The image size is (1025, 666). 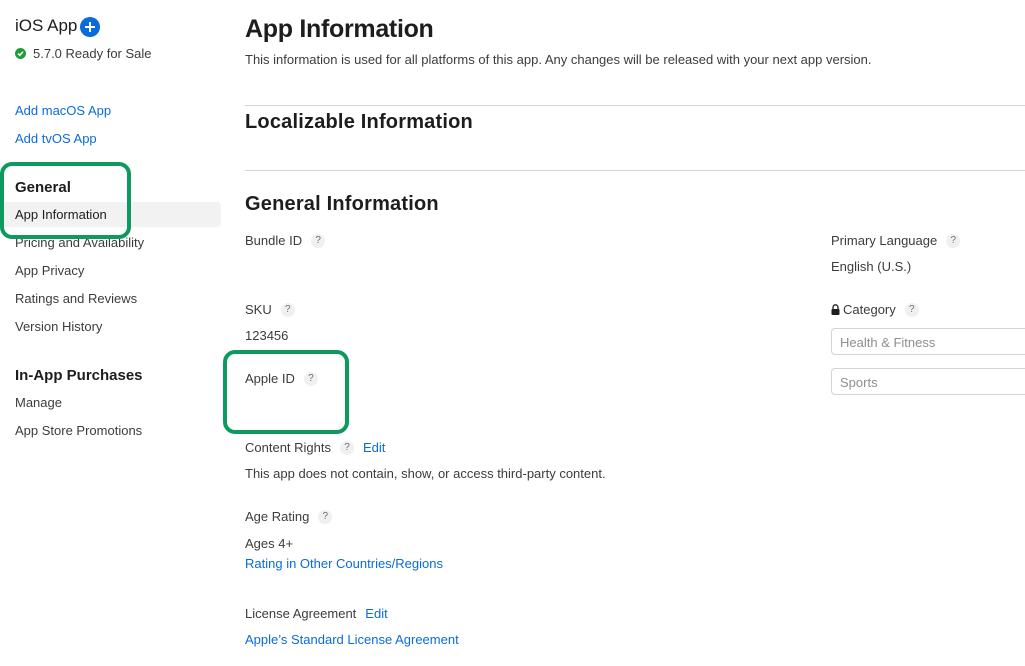 I want to click on primary-language-value: English (U.S.), so click(x=871, y=266).